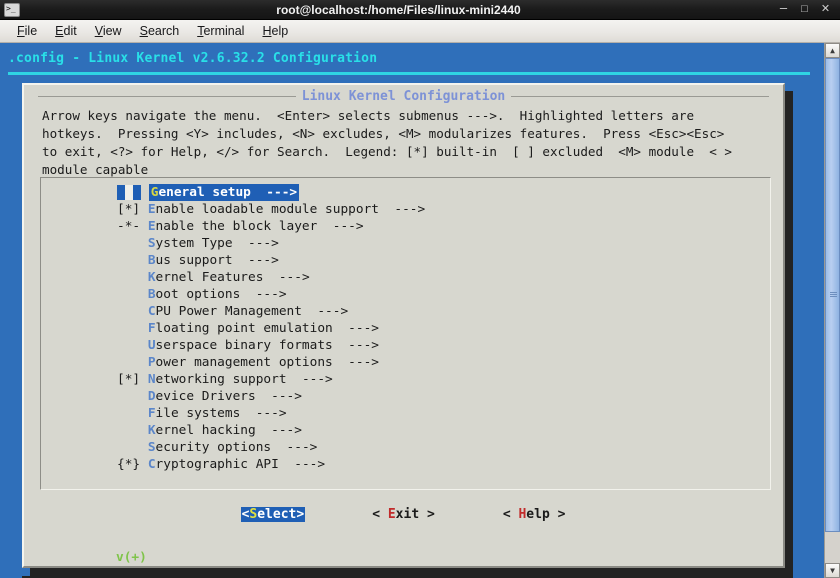  I want to click on menu-item: Boot options --->, so click(405, 294).